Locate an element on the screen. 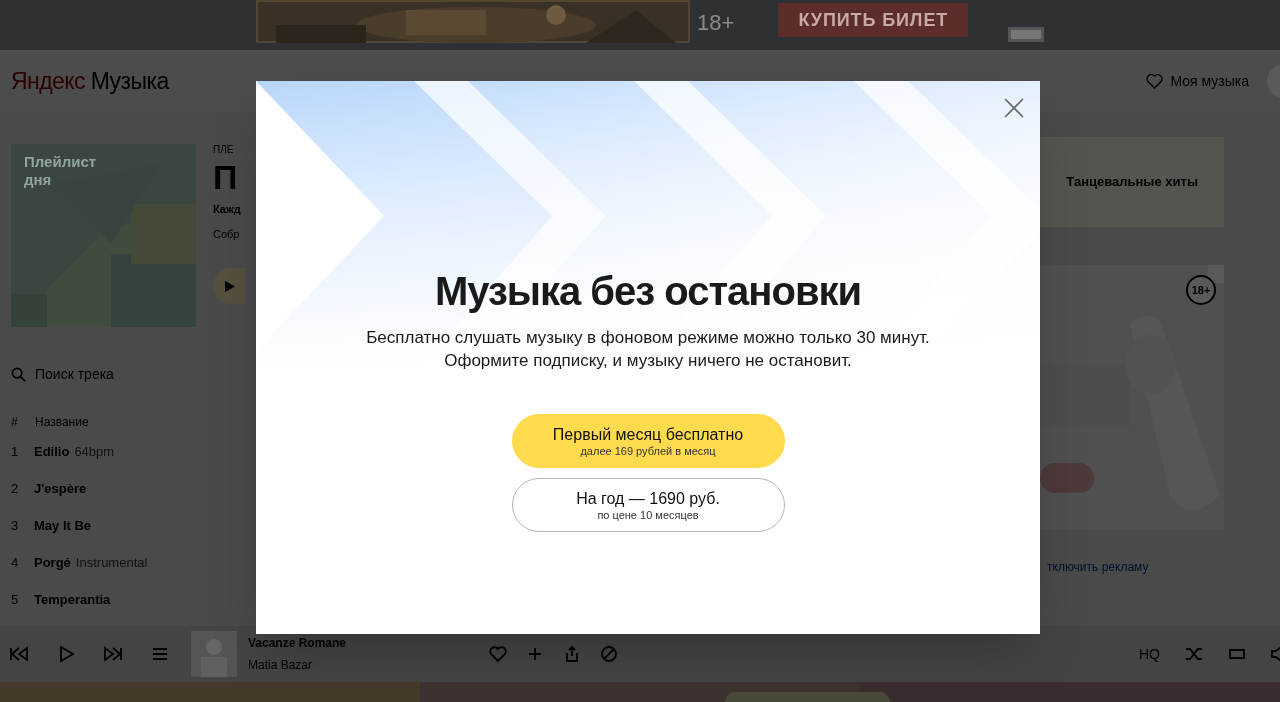  card-title: Танцевальные хиты is located at coordinates (1132, 182).